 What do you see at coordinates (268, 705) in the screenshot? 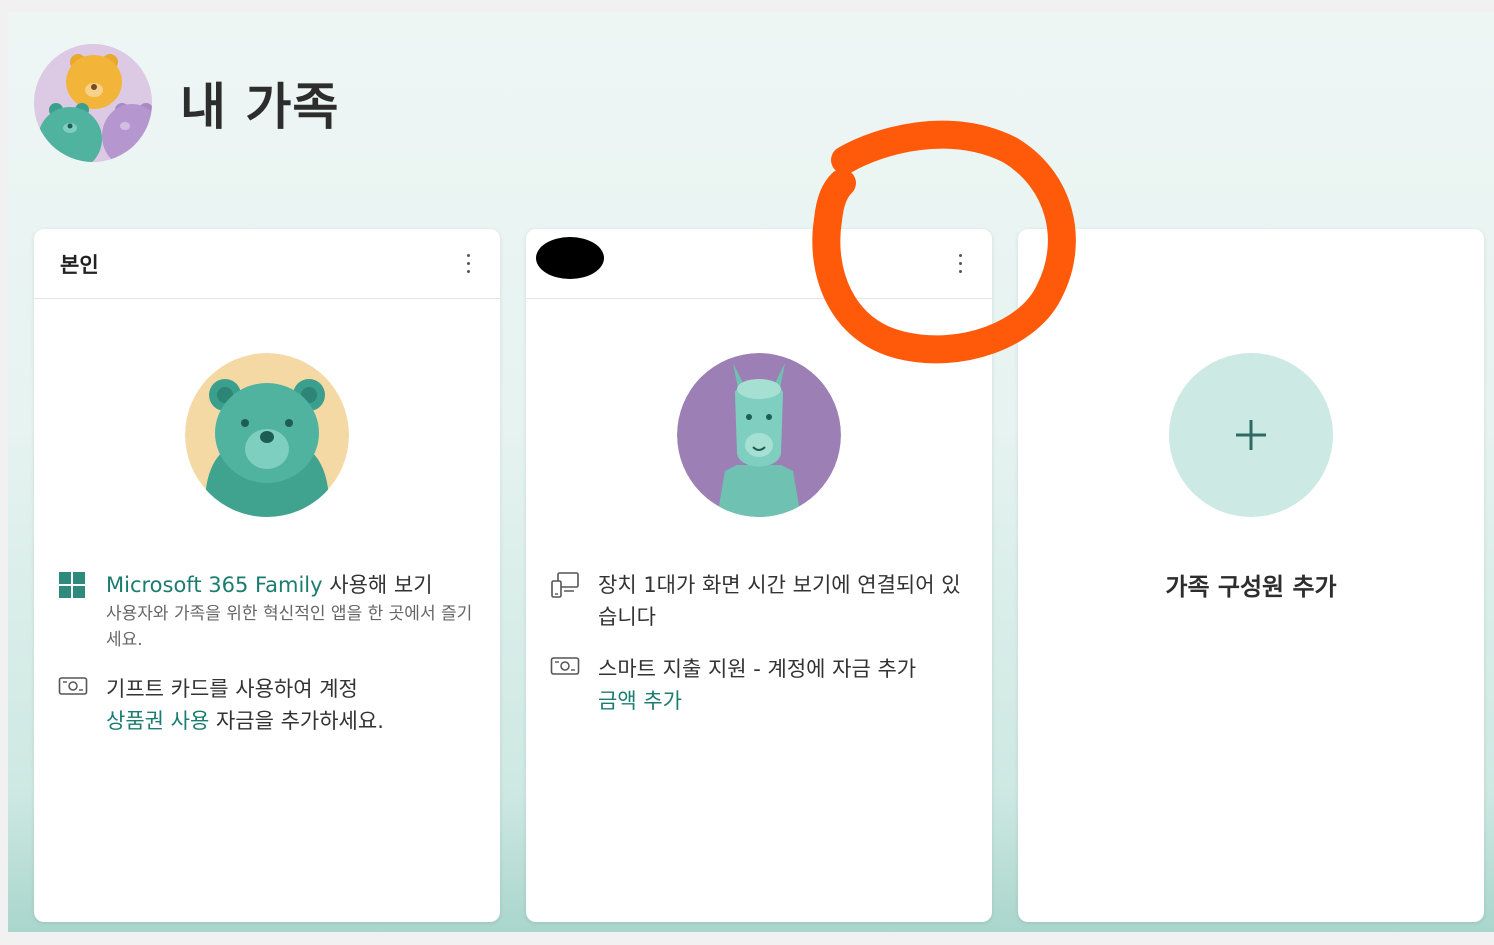
I see `gift-card-row: 기프트 카드를 사용하여 계정 상품권 사용 자금을 추가하세요.` at bounding box center [268, 705].